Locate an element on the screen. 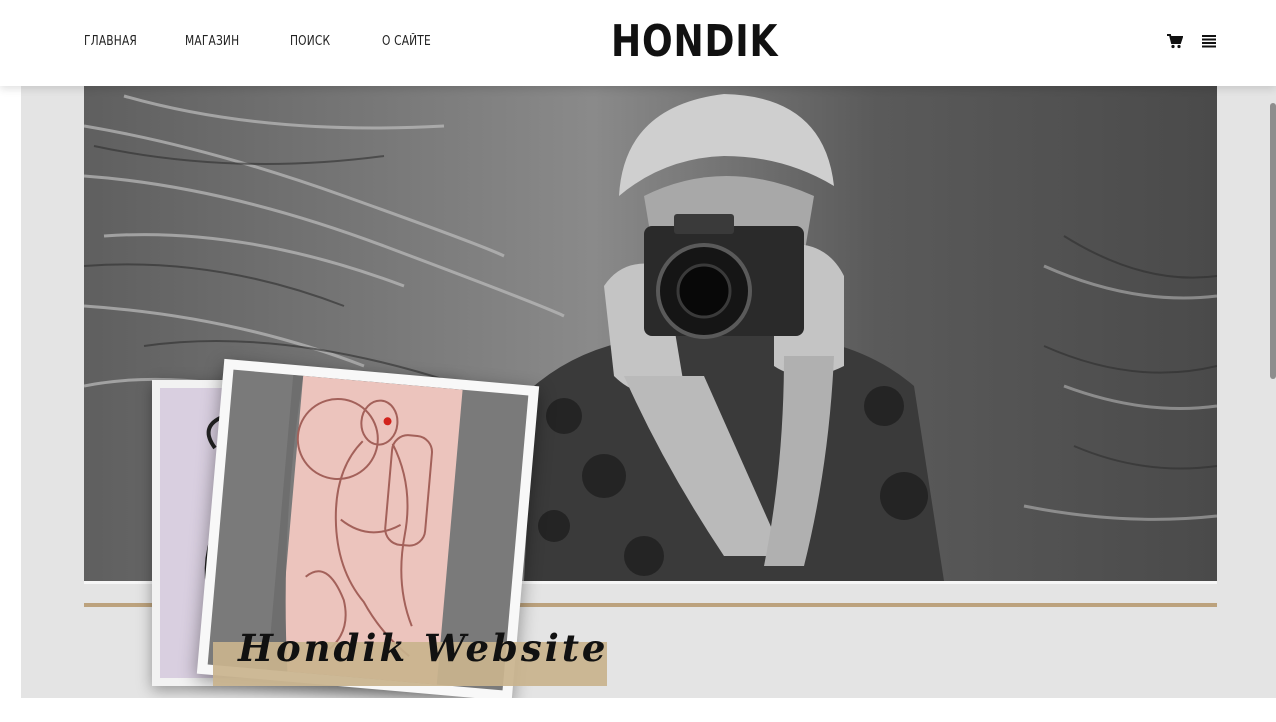  scrollbar is located at coordinates (1273, 241).